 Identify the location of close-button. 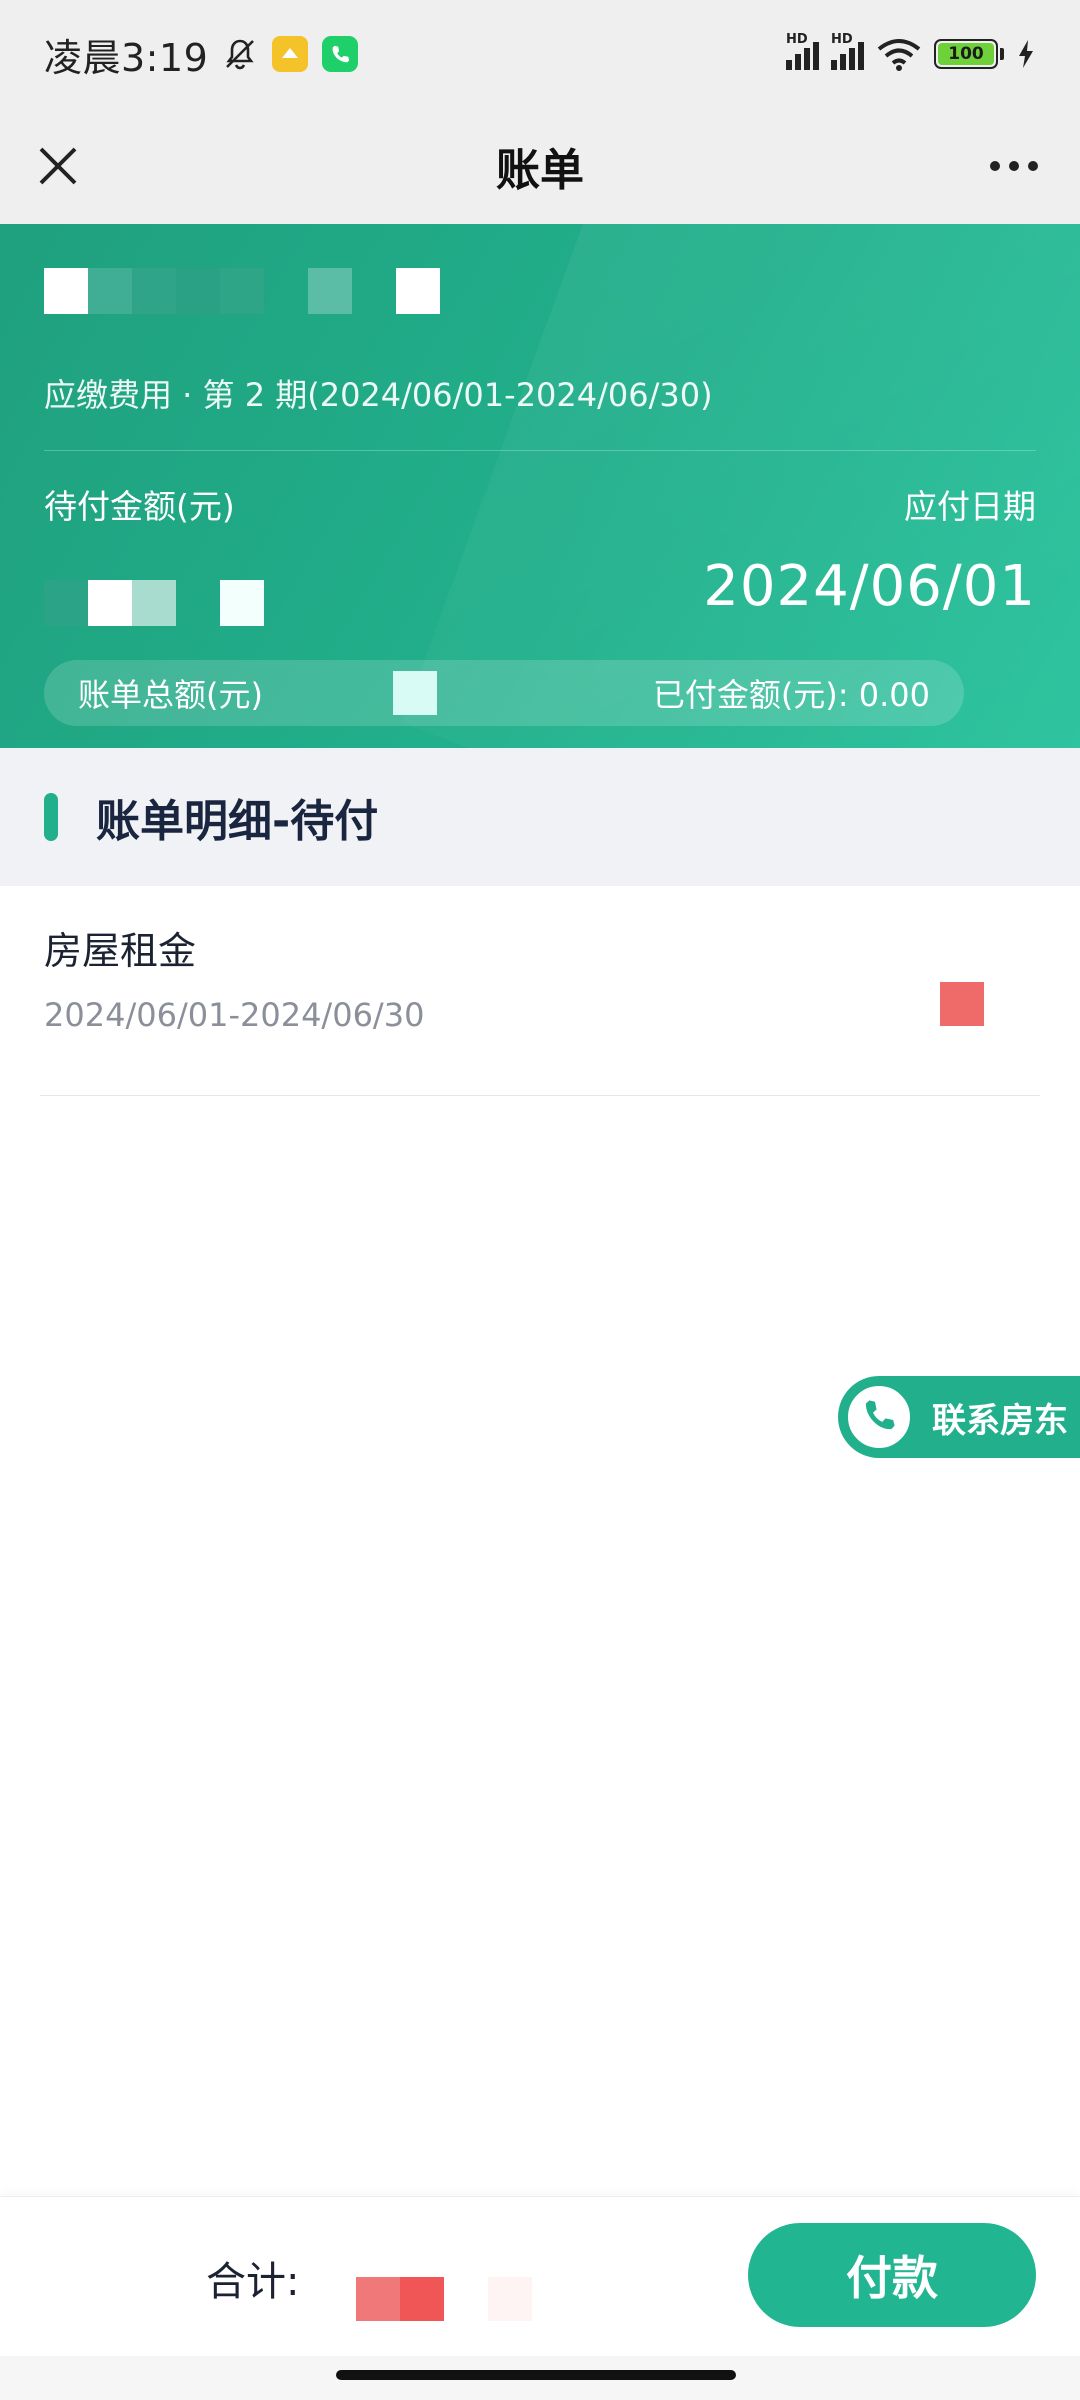
(58, 166).